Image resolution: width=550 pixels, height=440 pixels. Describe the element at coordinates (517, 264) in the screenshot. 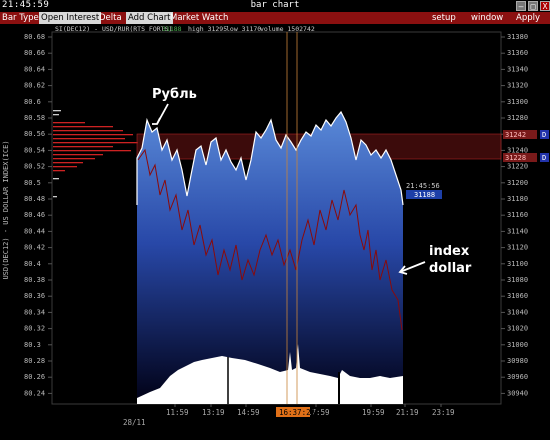

I see `right-tick-label: 31100` at that location.